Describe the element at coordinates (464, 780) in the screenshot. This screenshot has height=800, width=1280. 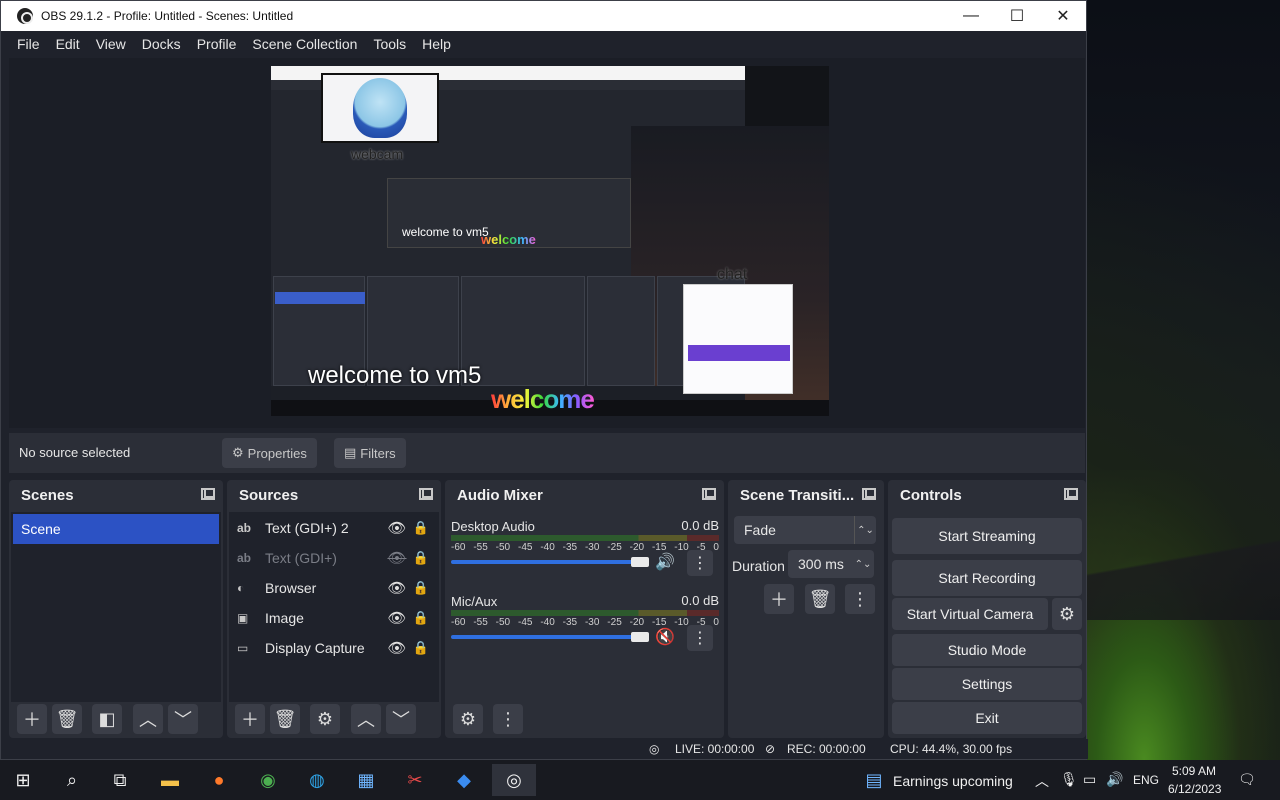
I see `app-icon: ◆` at that location.